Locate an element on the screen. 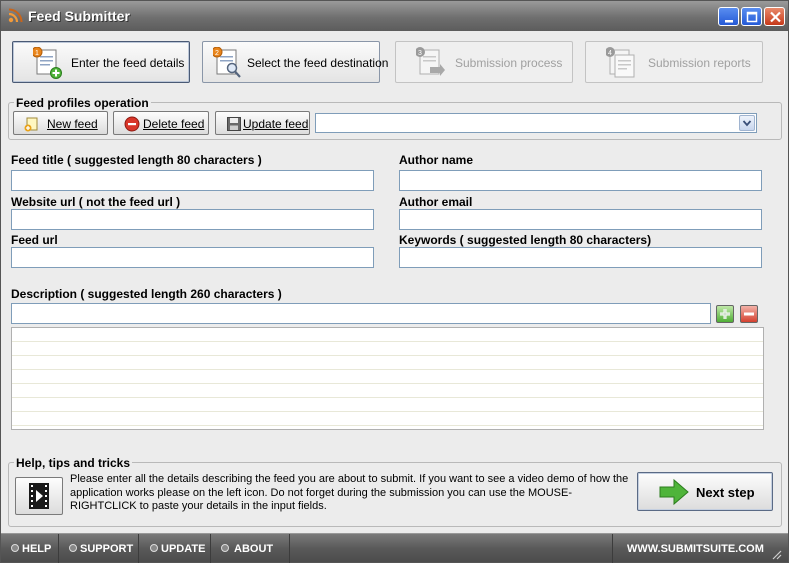 The height and width of the screenshot is (563, 789). website-url-input is located at coordinates (192, 219).